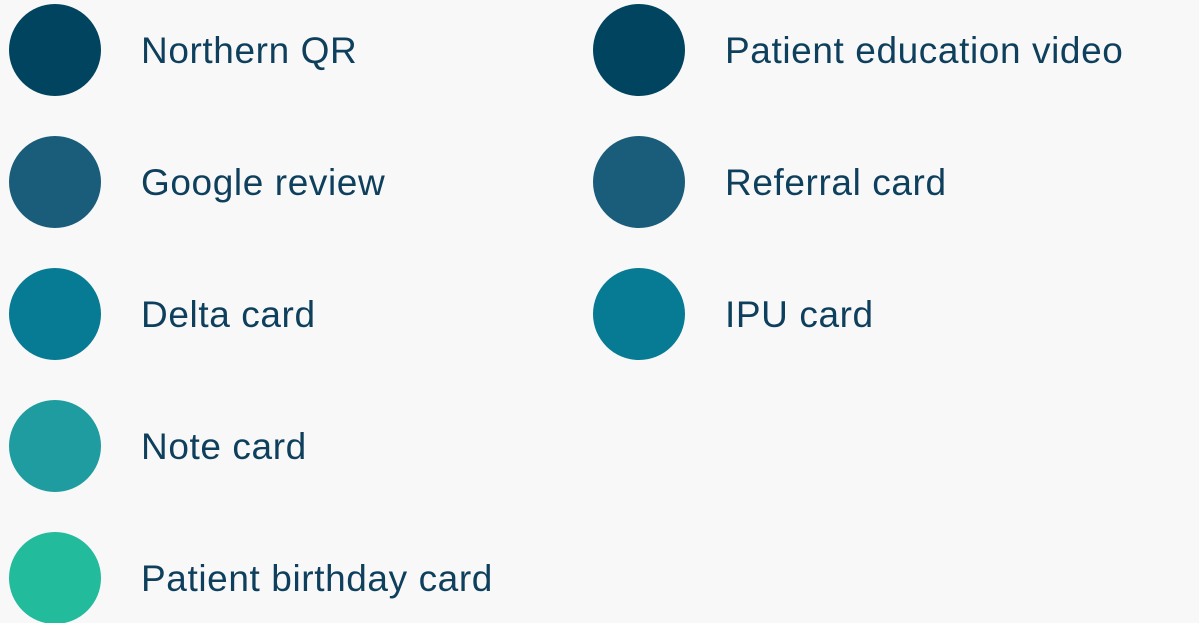 This screenshot has height=623, width=1199. I want to click on legend-item-patient-education-video: Patient education video, so click(858, 50).